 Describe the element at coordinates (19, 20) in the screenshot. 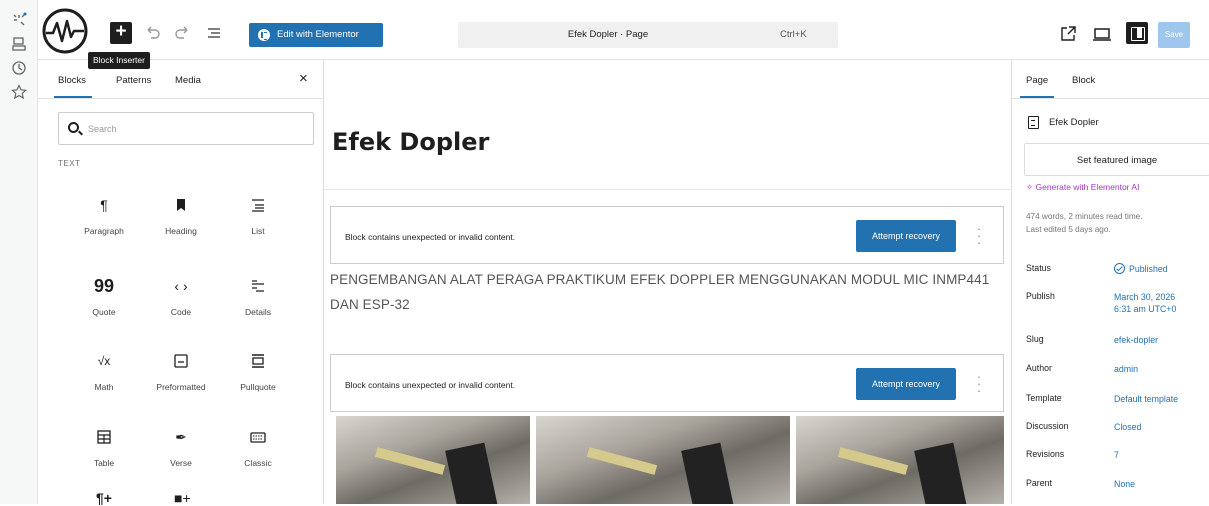

I see `site-icon` at that location.